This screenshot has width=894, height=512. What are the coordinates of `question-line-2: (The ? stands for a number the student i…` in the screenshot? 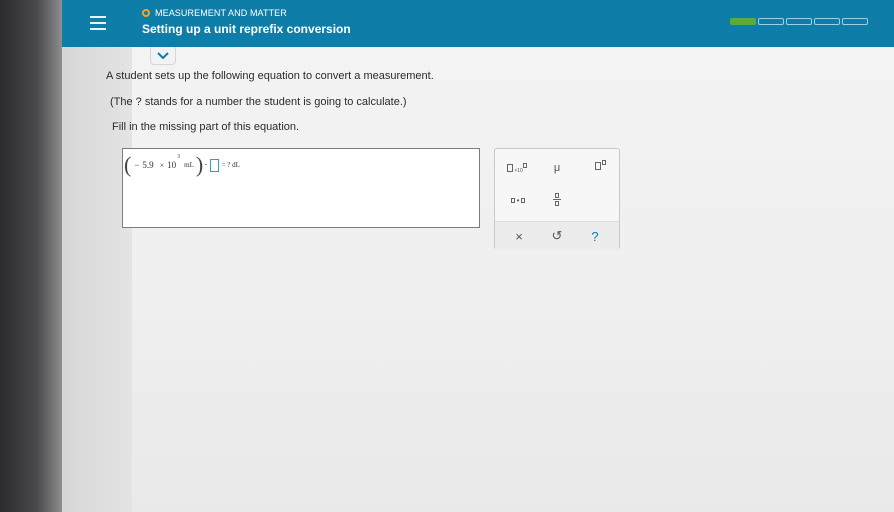 It's located at (258, 102).